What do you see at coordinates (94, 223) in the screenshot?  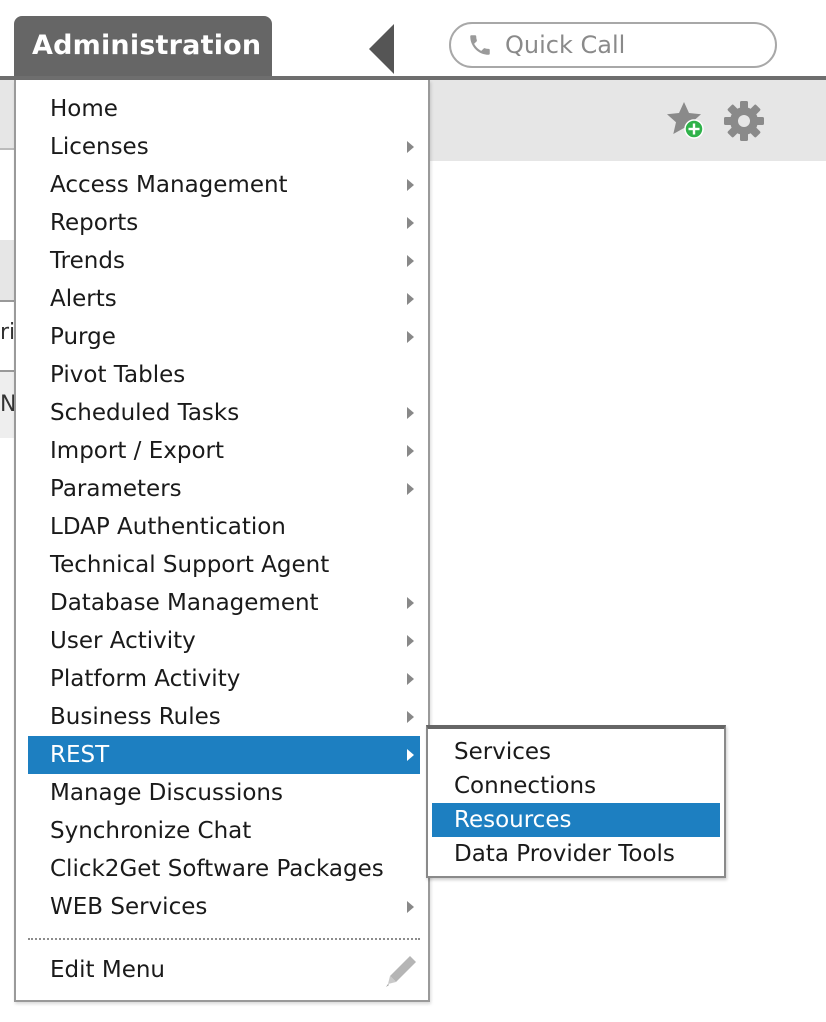 I see `menu-item-label: Reports` at bounding box center [94, 223].